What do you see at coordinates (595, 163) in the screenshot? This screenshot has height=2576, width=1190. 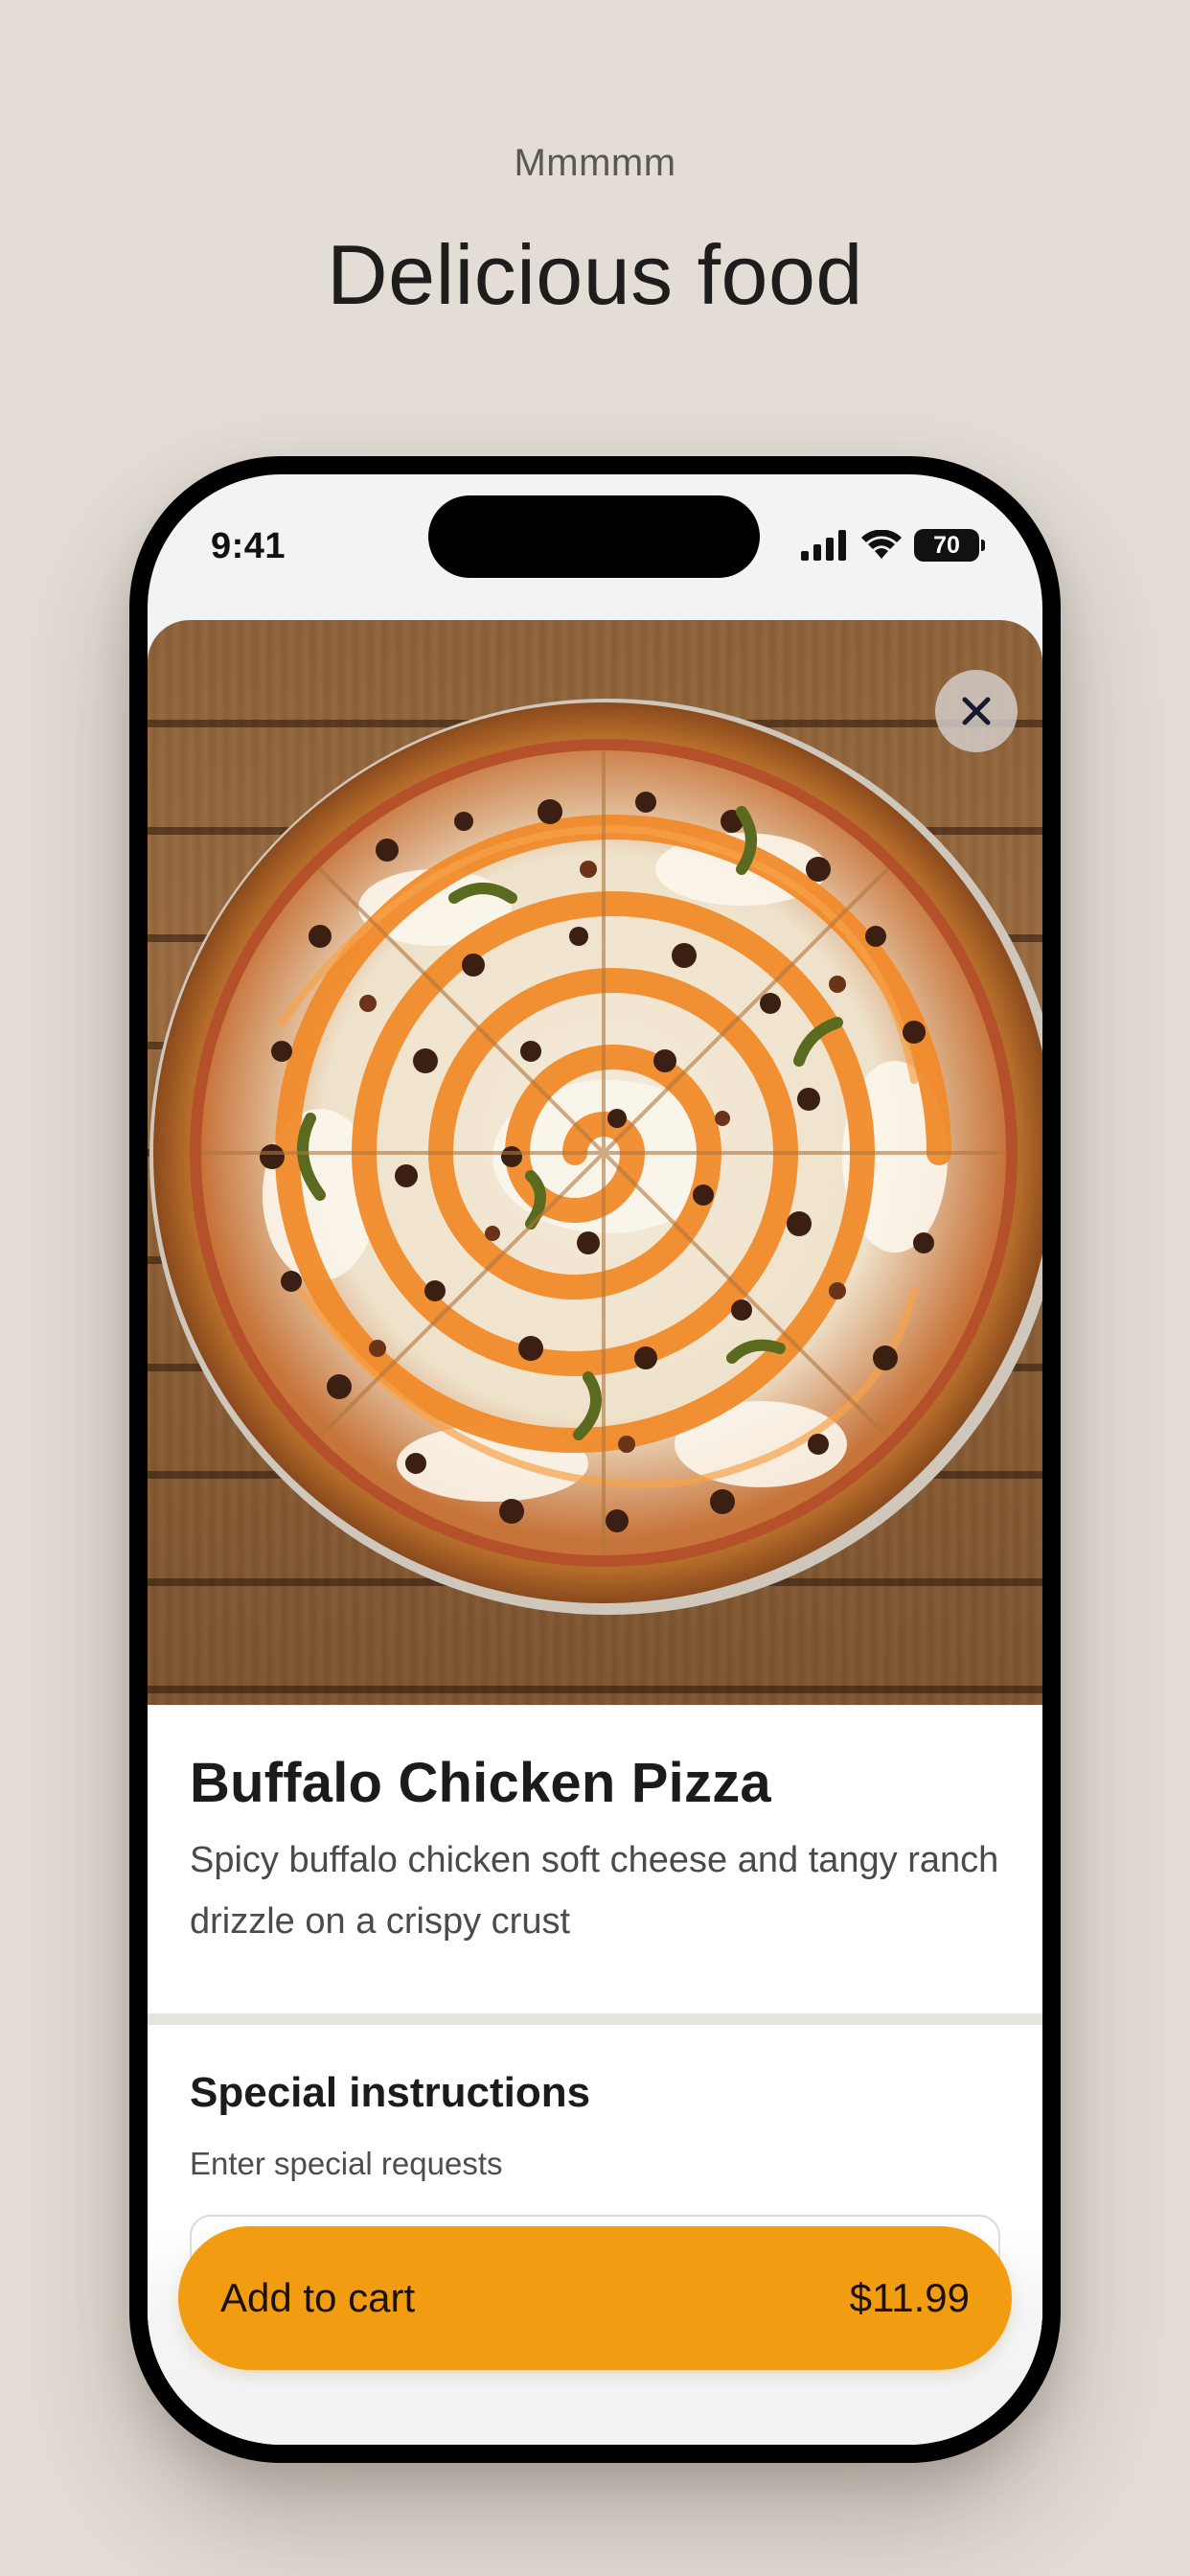 I see `eyebrow-text: Mmmmm` at bounding box center [595, 163].